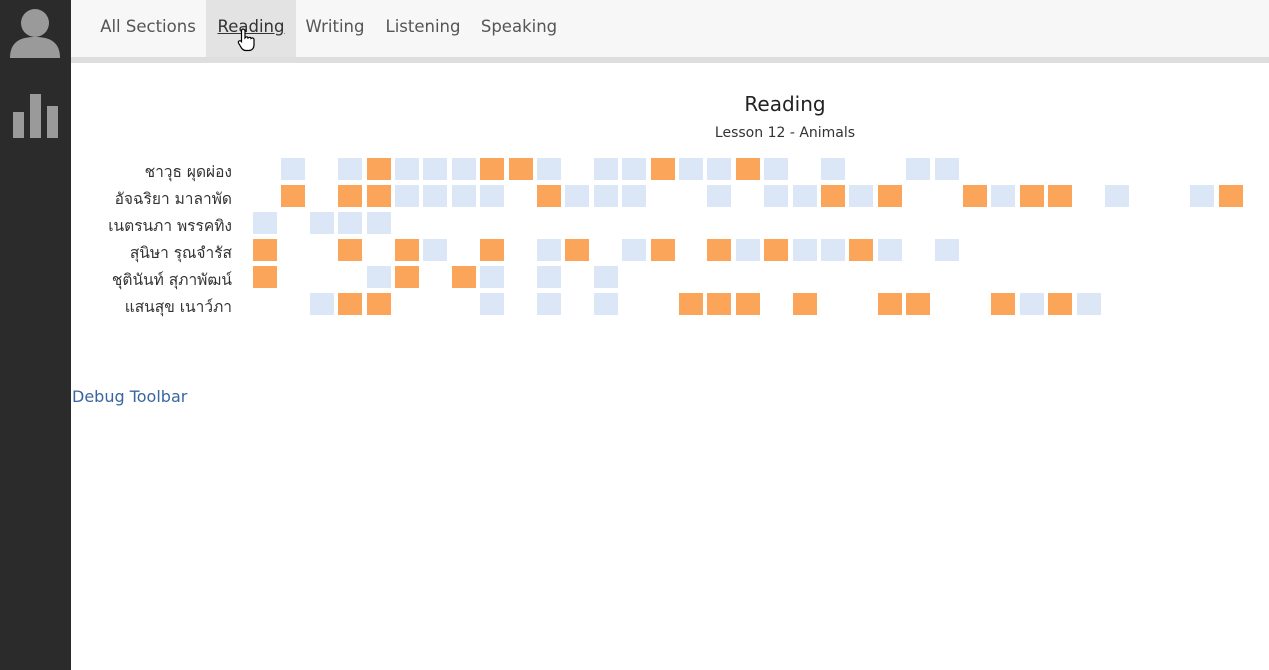 This screenshot has height=670, width=1269. I want to click on chart-title: Reading, so click(785, 104).